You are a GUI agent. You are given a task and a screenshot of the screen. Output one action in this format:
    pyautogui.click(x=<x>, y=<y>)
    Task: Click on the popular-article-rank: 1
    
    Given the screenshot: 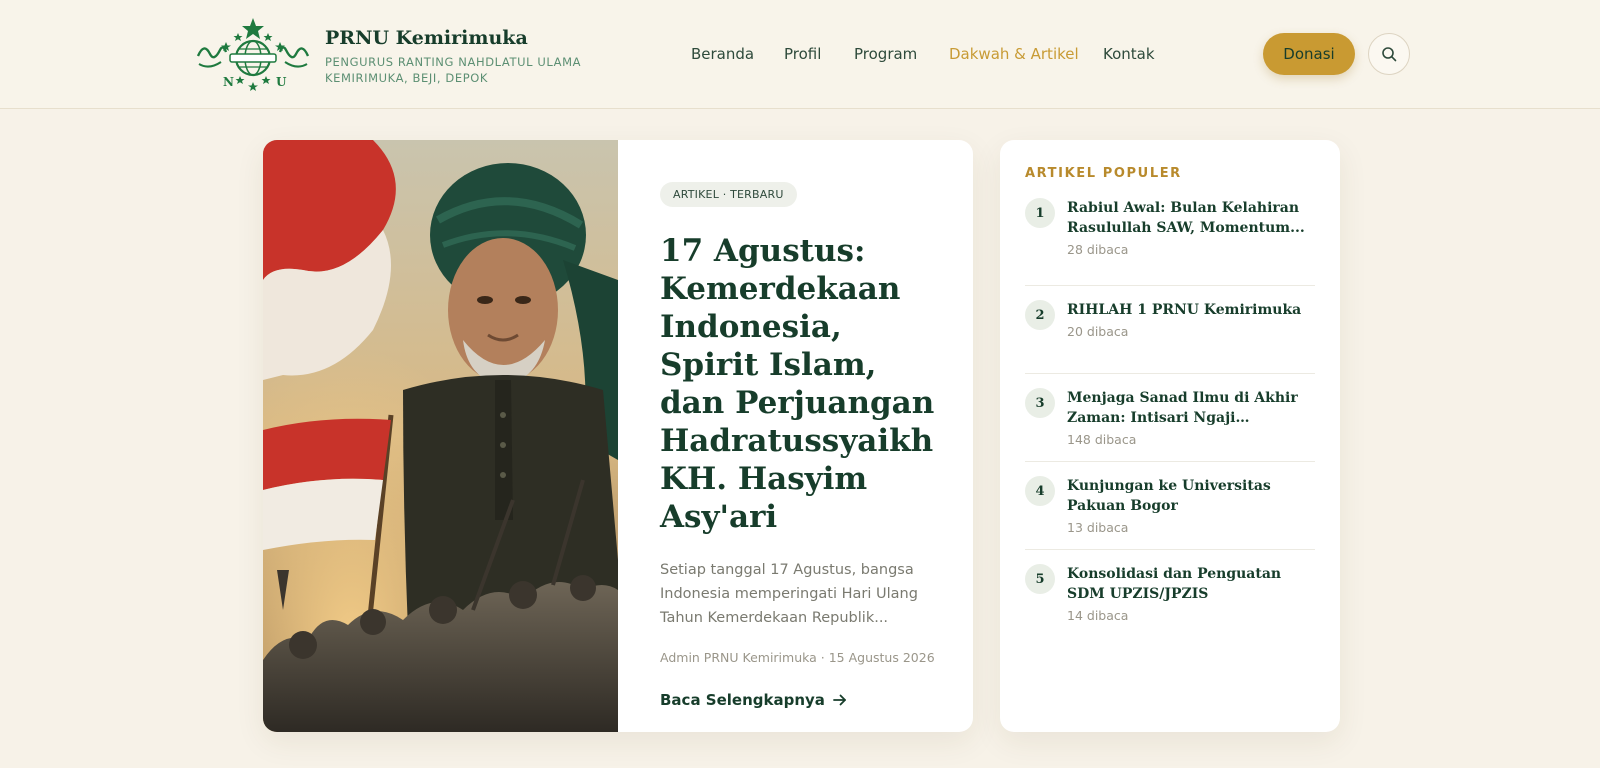 What is the action you would take?
    pyautogui.click(x=1040, y=213)
    